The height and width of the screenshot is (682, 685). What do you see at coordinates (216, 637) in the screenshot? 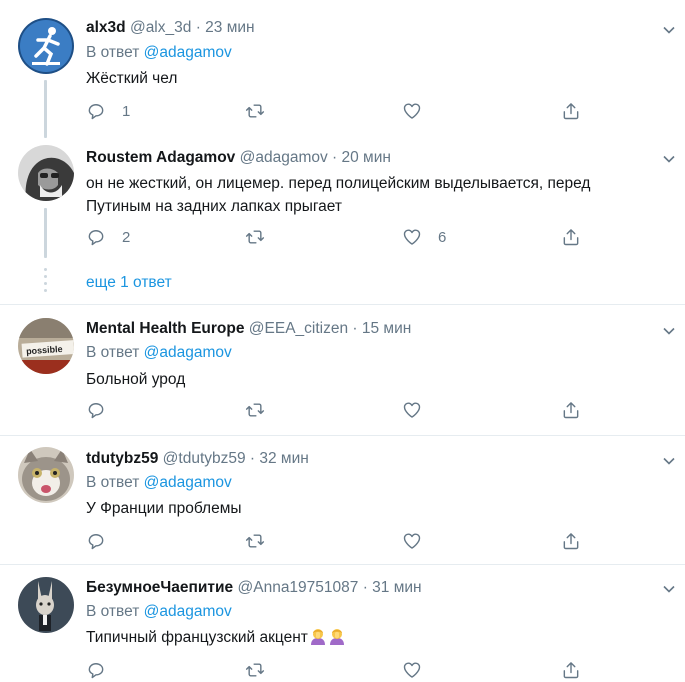
I see `tweet-text: Типичный французский акцент` at bounding box center [216, 637].